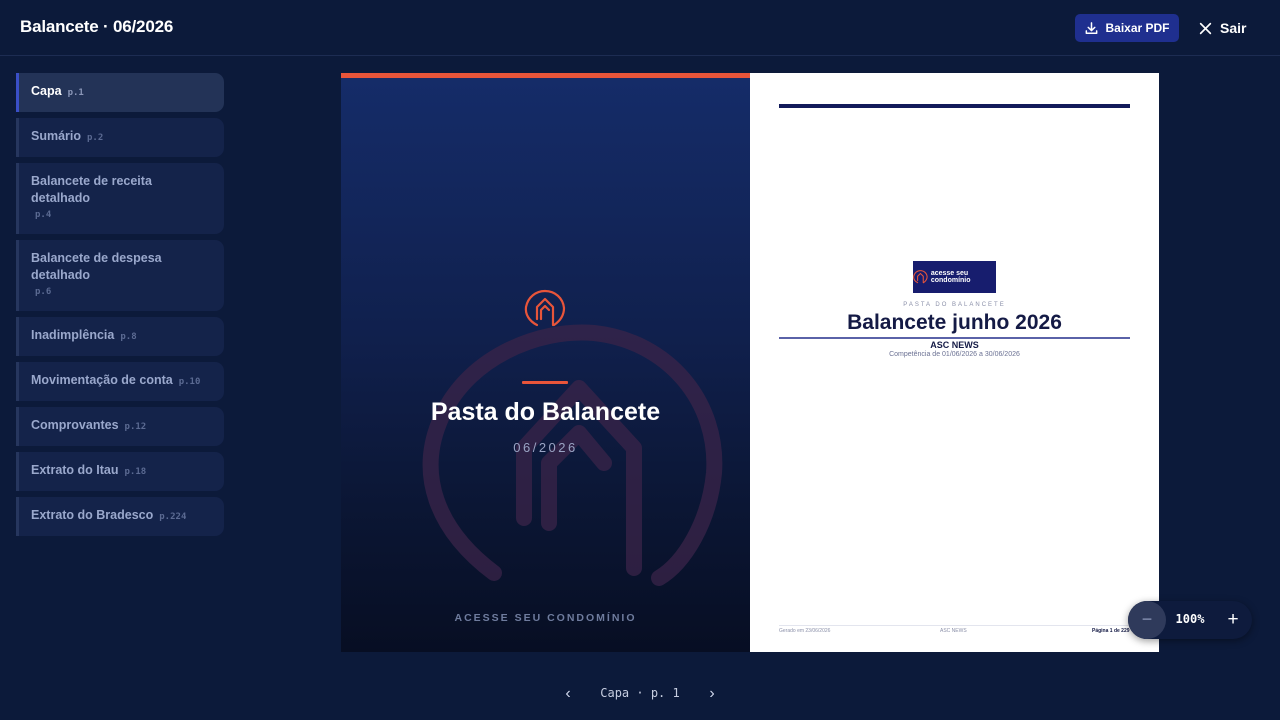  What do you see at coordinates (43, 292) in the screenshot?
I see `sidebar-item-page: p.6` at bounding box center [43, 292].